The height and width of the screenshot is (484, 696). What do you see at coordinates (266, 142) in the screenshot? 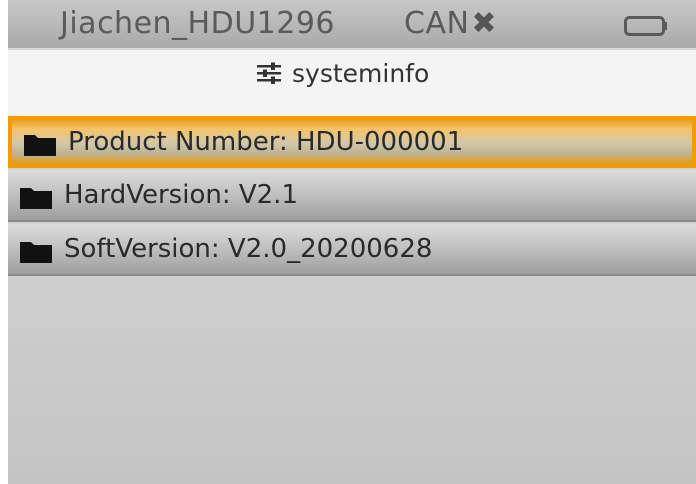
I see `list-item-label: Product Number: HDU-000001` at bounding box center [266, 142].